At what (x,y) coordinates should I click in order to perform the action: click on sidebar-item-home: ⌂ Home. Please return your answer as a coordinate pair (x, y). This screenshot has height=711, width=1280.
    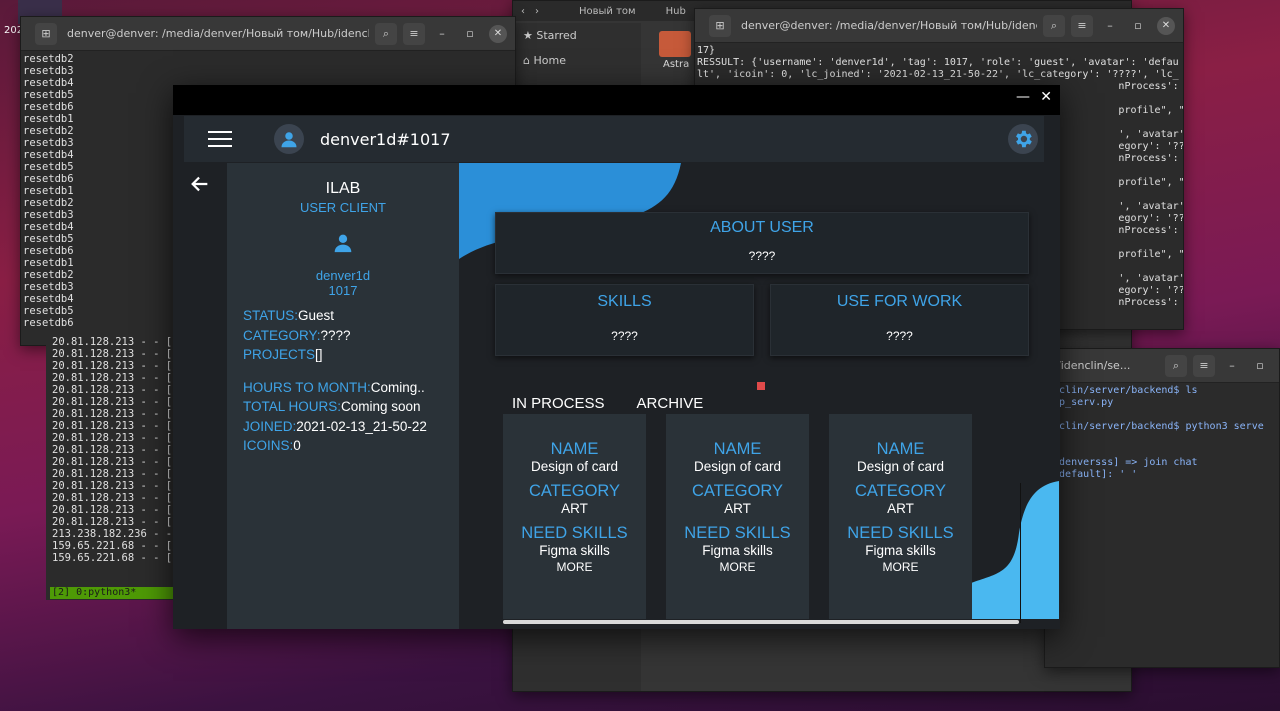
    Looking at the image, I should click on (577, 60).